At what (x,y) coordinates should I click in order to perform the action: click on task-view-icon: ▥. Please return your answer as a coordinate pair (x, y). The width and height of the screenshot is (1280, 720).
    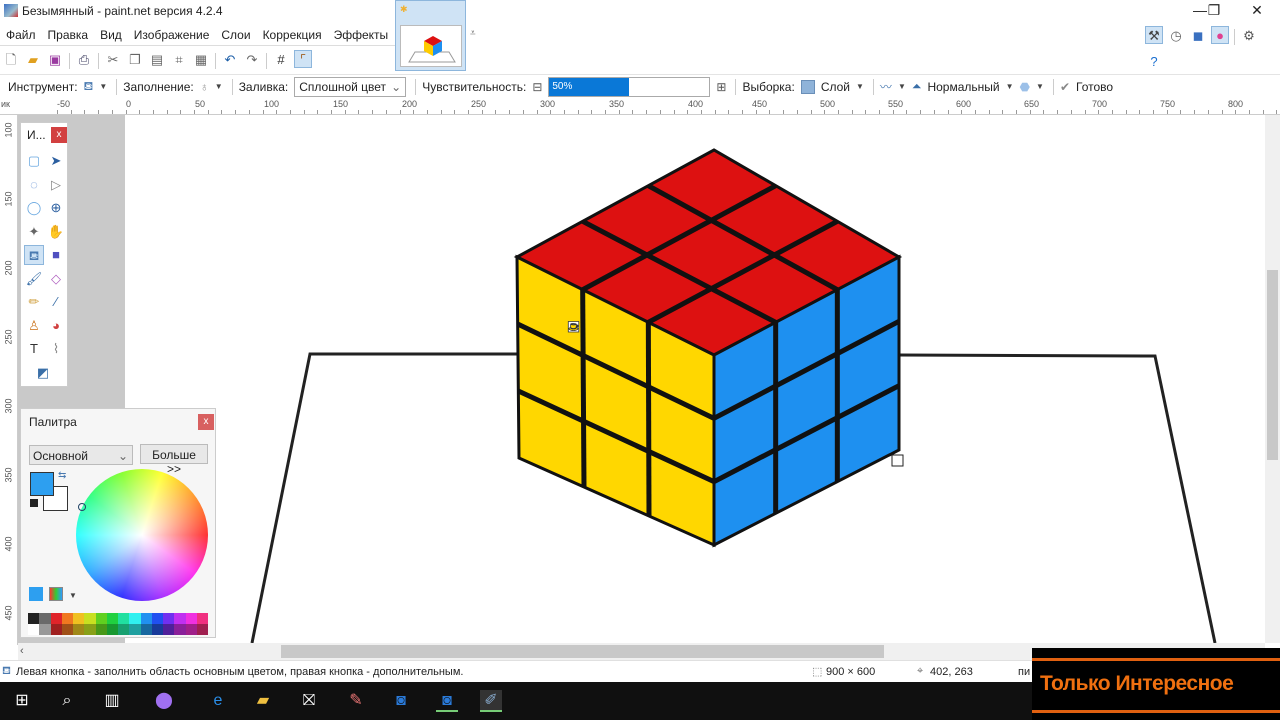
    Looking at the image, I should click on (112, 701).